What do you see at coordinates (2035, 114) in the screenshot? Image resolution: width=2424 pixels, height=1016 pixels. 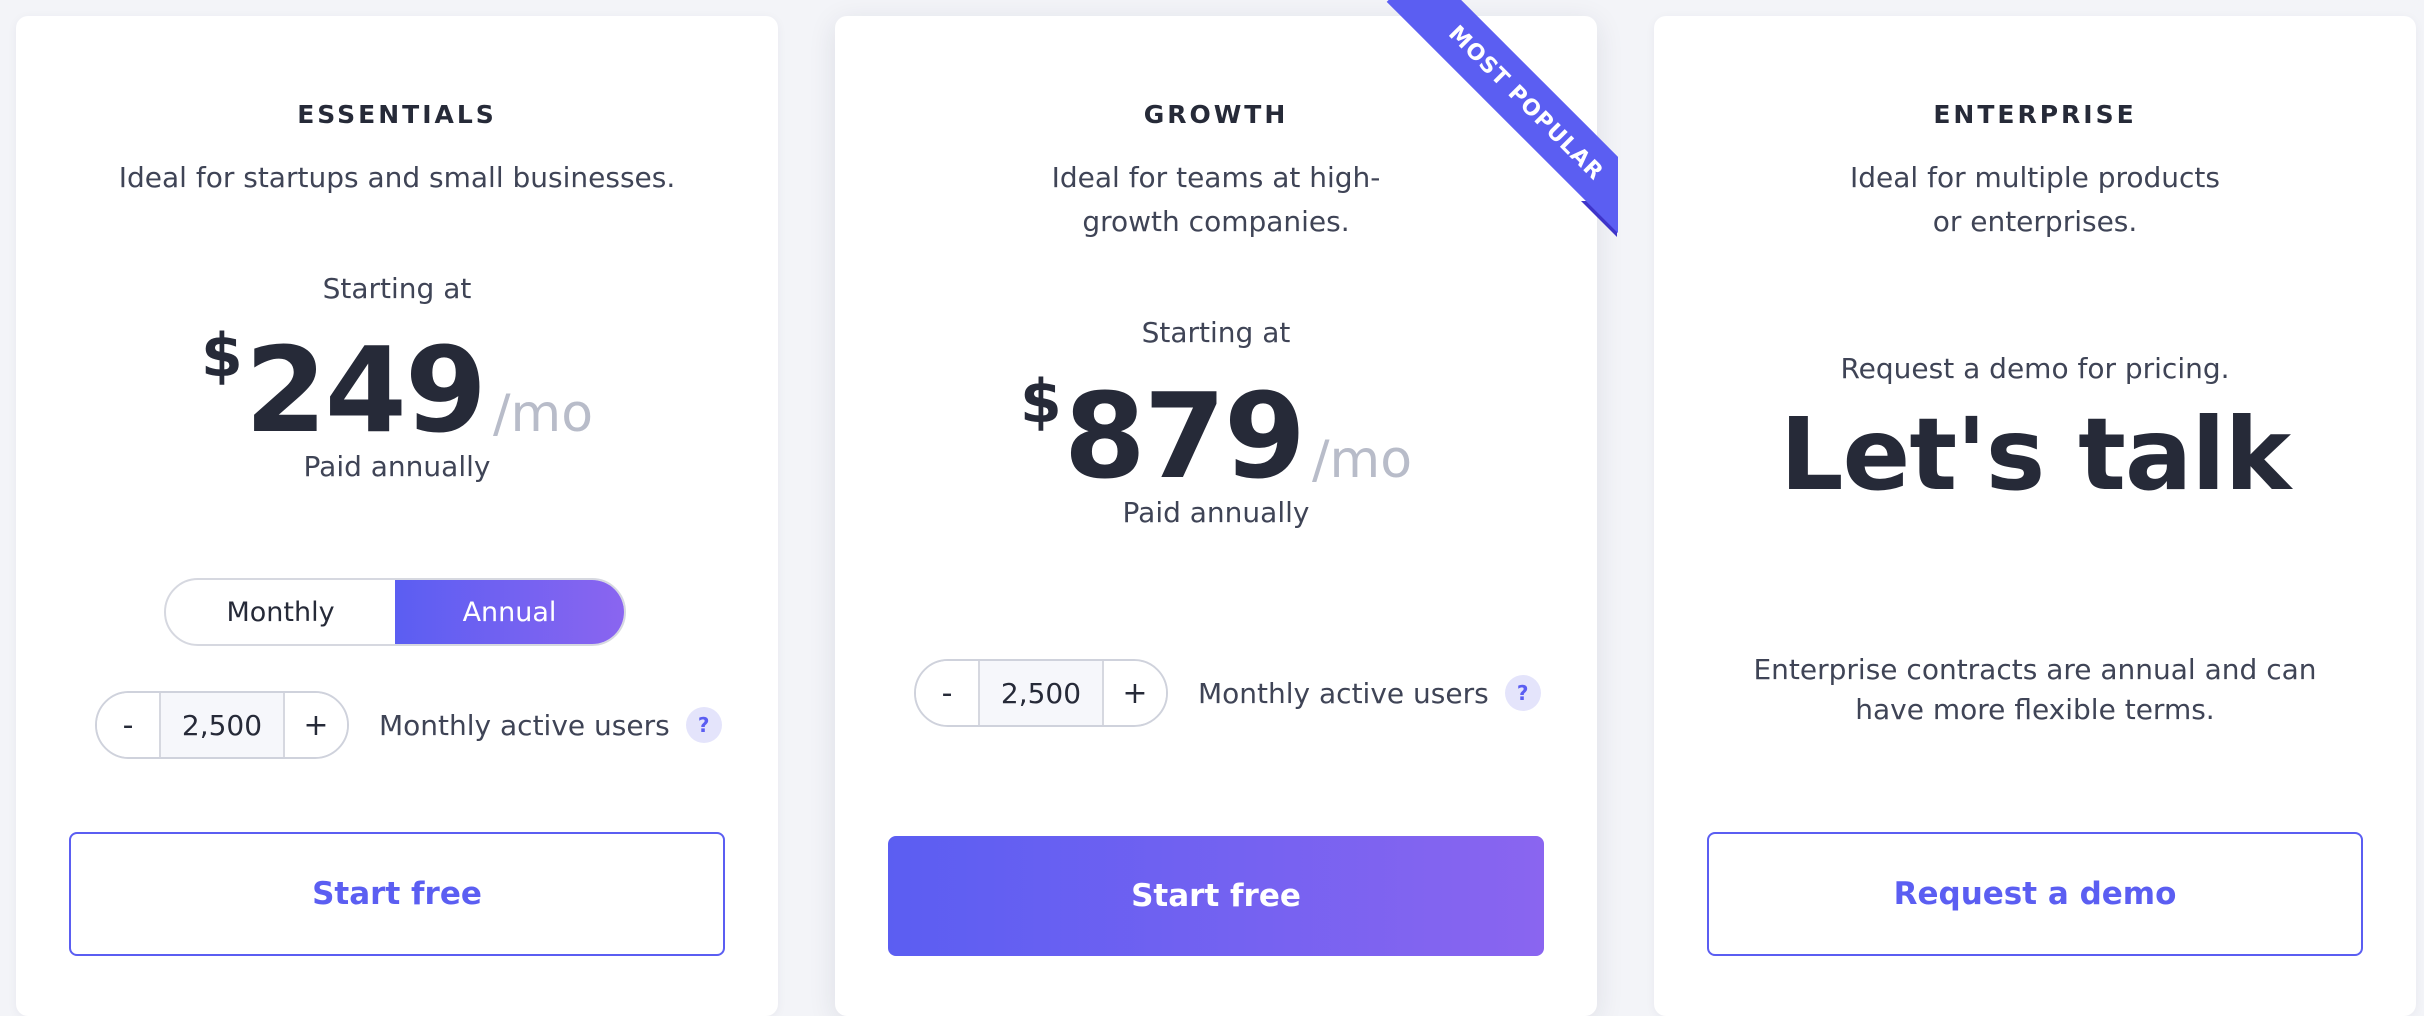 I see `plan-title: ENTERPRISE` at bounding box center [2035, 114].